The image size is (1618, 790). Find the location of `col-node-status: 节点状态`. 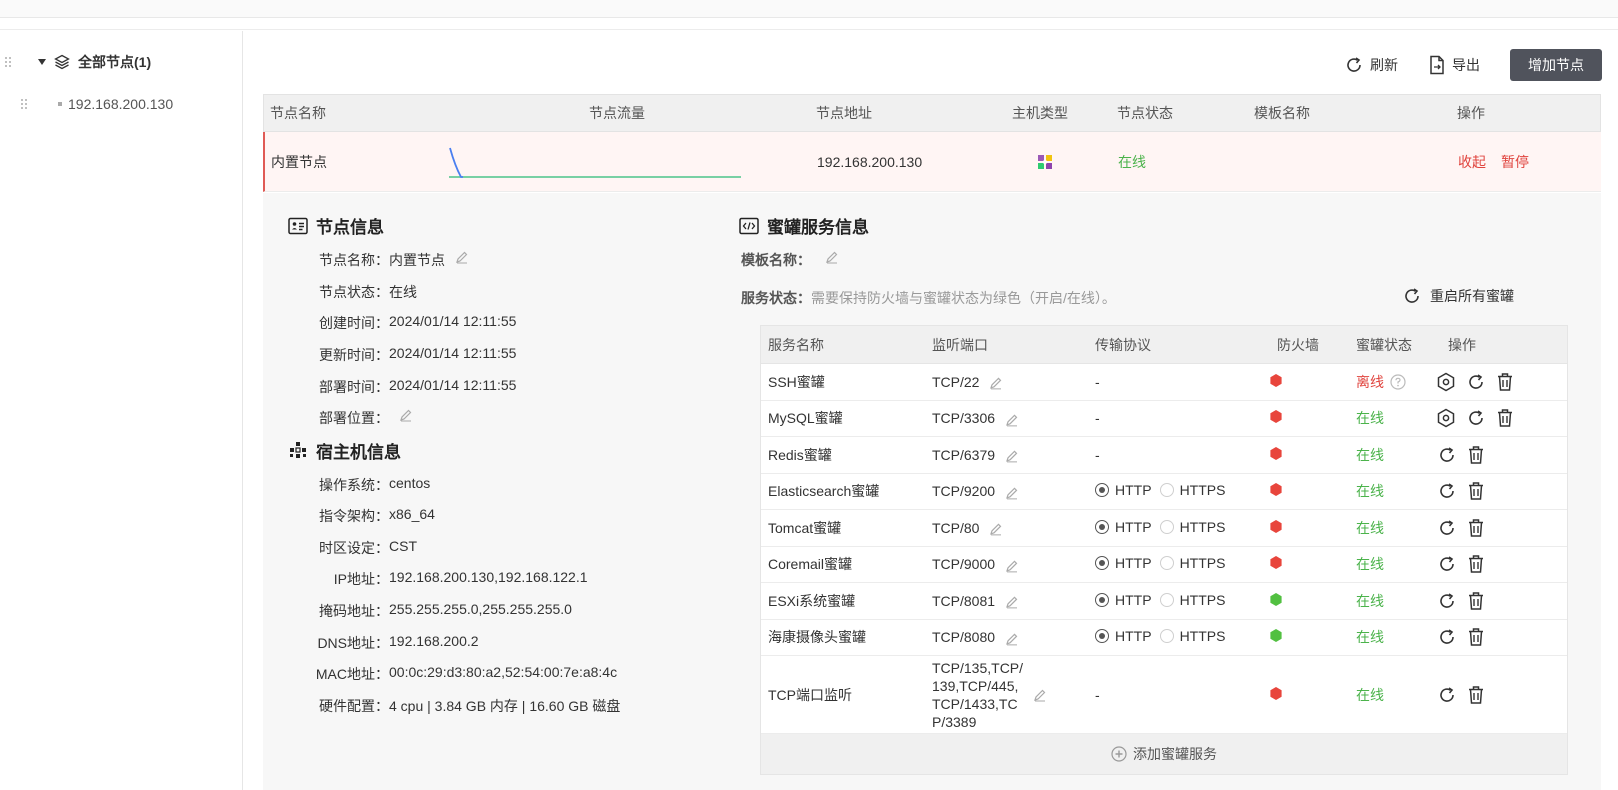

col-node-status: 节点状态 is located at coordinates (1145, 113).